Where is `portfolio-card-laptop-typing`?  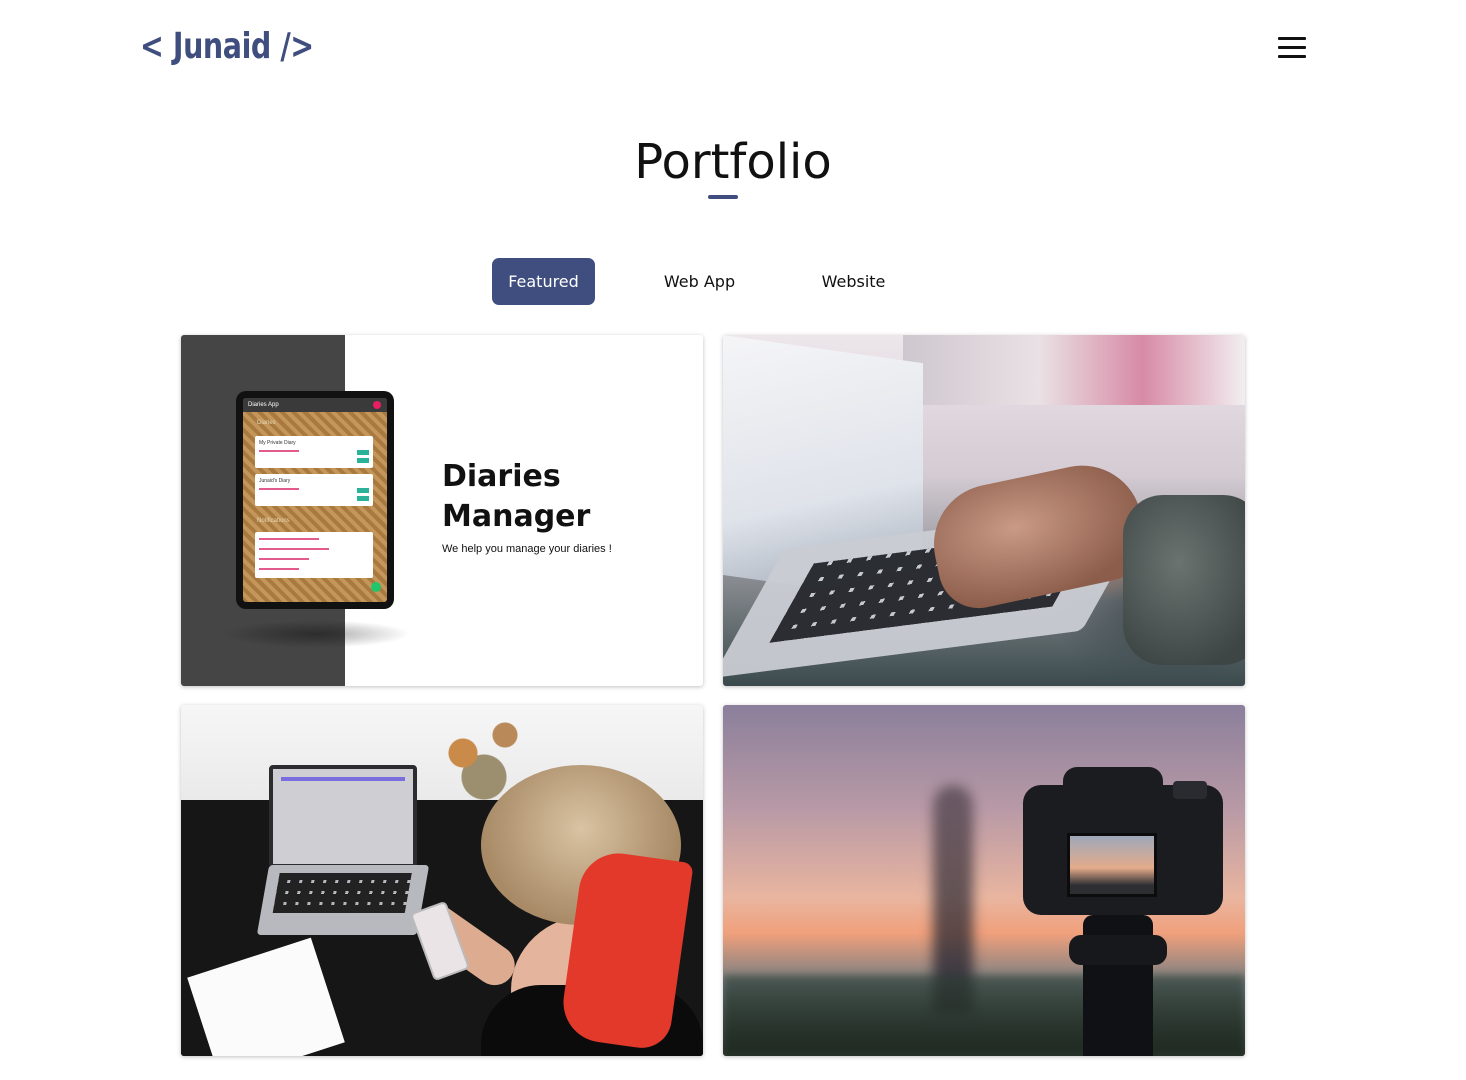
portfolio-card-laptop-typing is located at coordinates (984, 510).